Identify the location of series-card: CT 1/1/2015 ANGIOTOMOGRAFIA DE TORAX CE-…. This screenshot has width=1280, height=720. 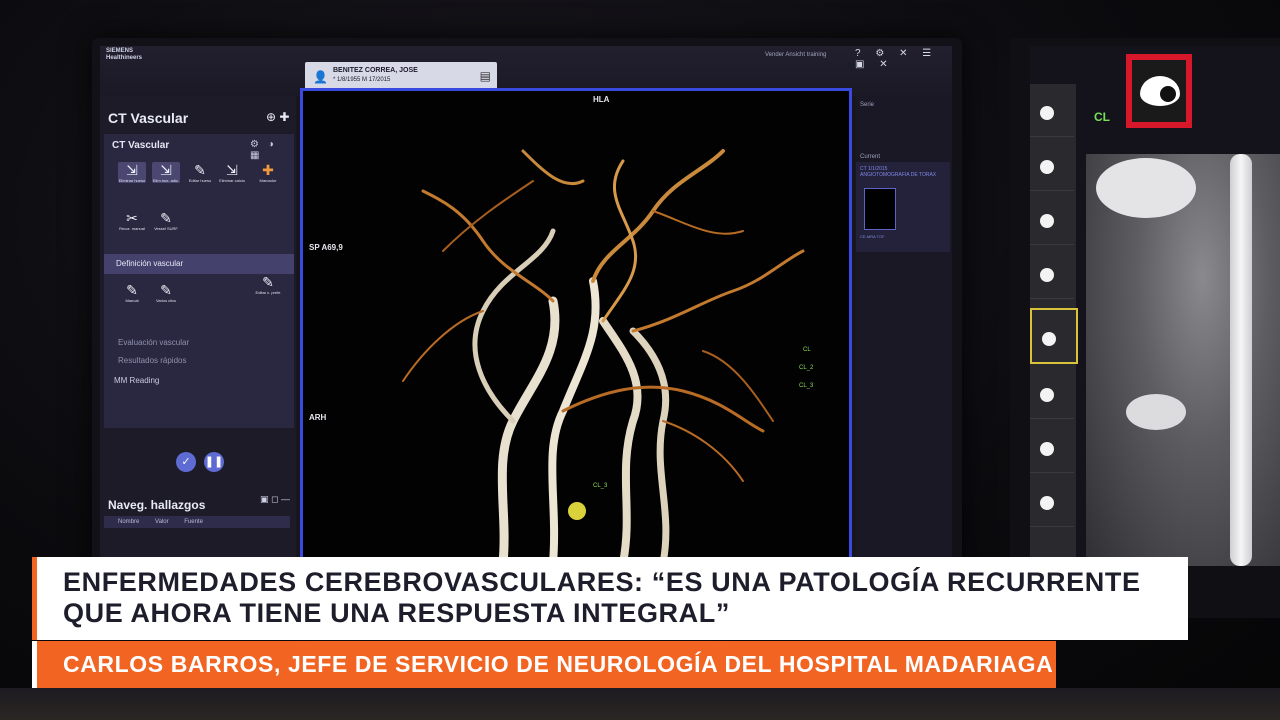
(903, 207).